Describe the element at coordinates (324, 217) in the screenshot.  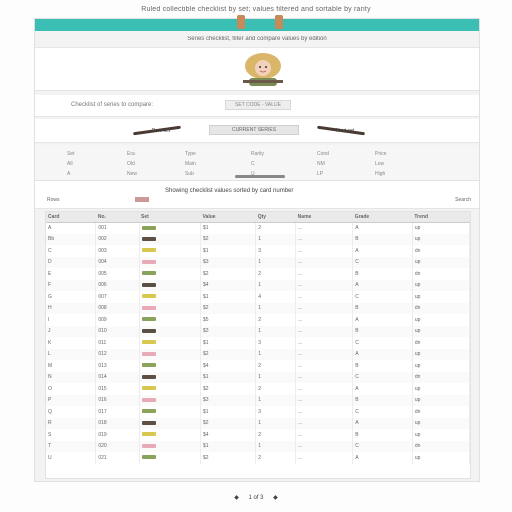
I see `column-header: Name` at that location.